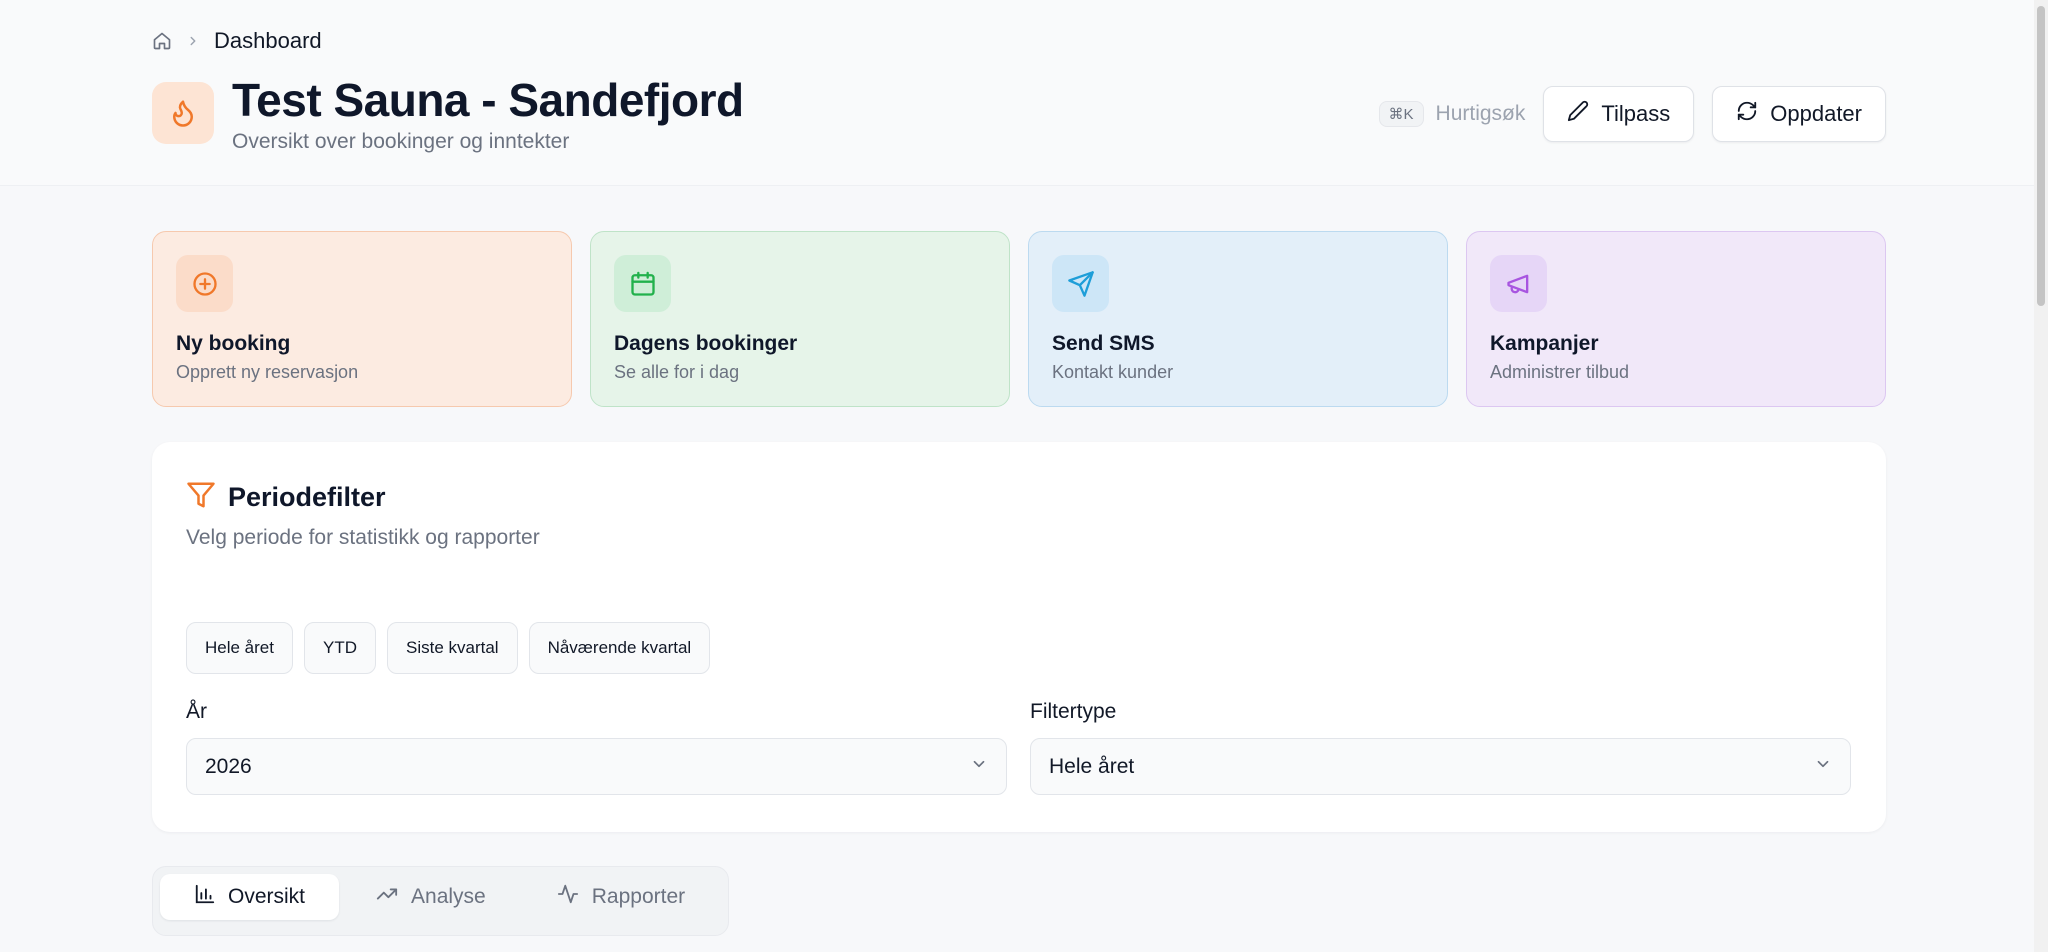 Image resolution: width=2048 pixels, height=952 pixels. I want to click on breadcrumb-current: Dashboard, so click(268, 40).